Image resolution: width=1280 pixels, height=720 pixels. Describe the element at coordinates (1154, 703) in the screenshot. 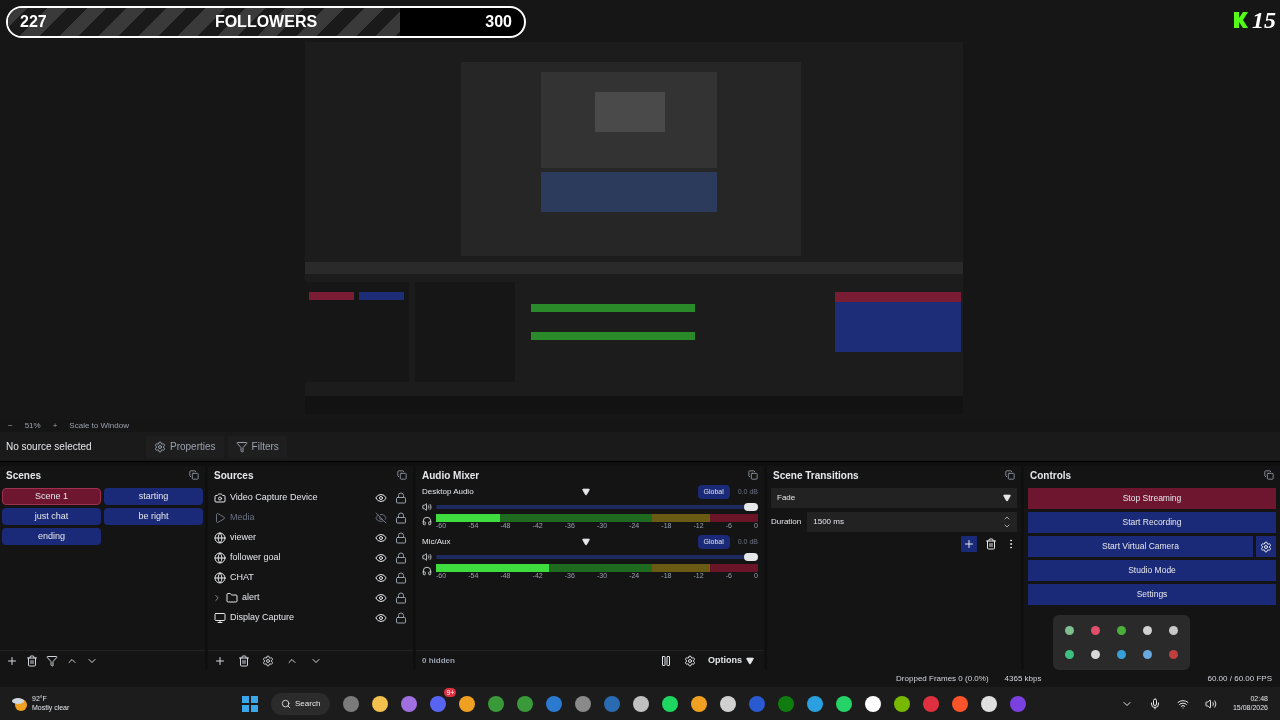

I see `microphone-icon` at that location.